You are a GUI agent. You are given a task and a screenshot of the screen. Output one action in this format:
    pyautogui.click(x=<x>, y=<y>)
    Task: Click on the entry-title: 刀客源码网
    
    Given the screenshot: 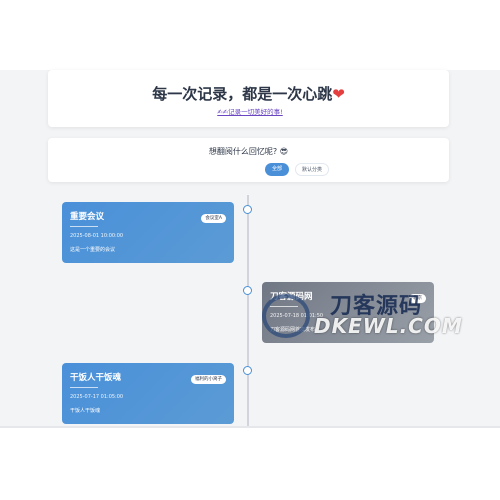 What is the action you would take?
    pyautogui.click(x=291, y=297)
    